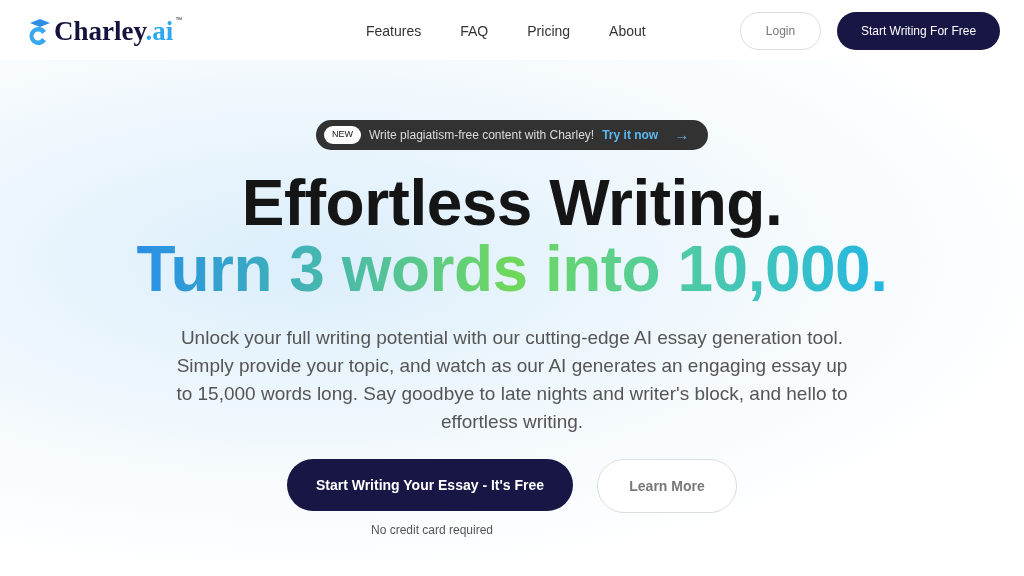 Image resolution: width=1024 pixels, height=576 pixels. I want to click on nav-link: Features, so click(394, 31).